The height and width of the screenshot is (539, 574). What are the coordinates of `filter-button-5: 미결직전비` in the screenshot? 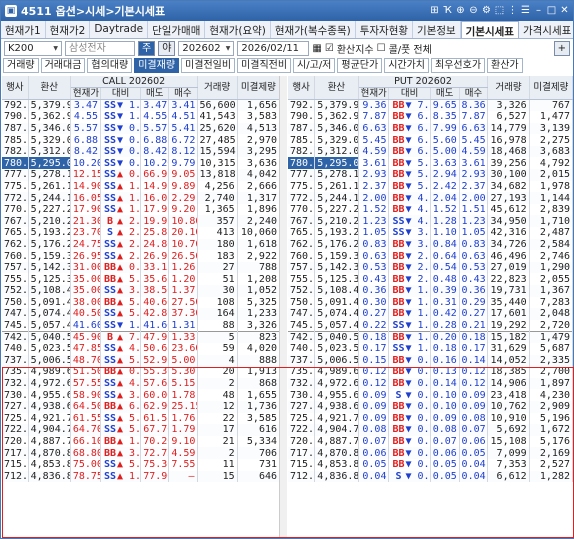 It's located at (264, 65).